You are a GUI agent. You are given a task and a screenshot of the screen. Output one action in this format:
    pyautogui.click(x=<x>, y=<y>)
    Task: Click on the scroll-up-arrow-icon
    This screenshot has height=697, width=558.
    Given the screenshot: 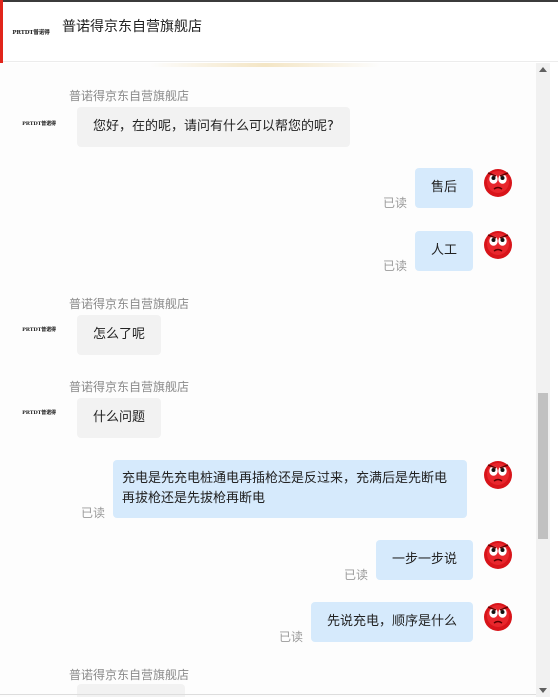 What is the action you would take?
    pyautogui.click(x=543, y=69)
    